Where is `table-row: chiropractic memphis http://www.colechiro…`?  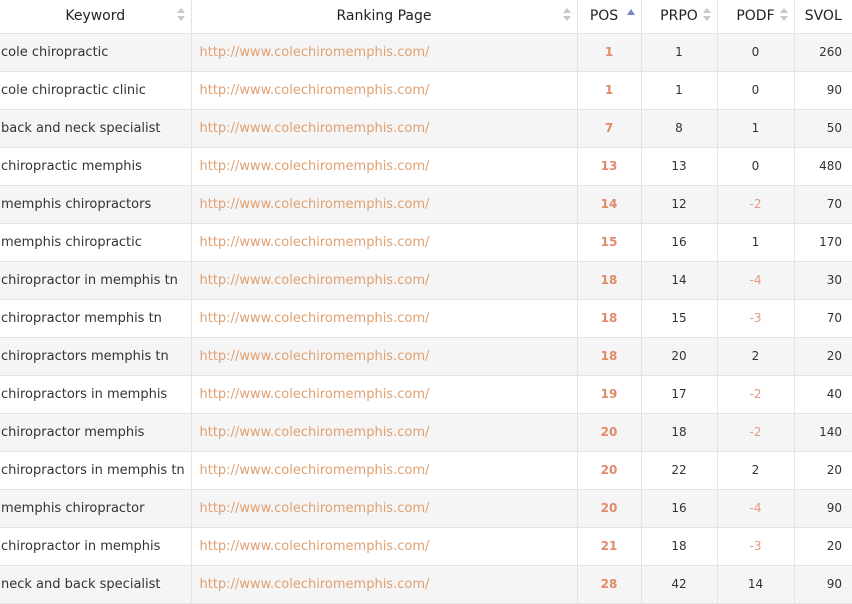
table-row: chiropractic memphis http://www.colechiro… is located at coordinates (426, 166).